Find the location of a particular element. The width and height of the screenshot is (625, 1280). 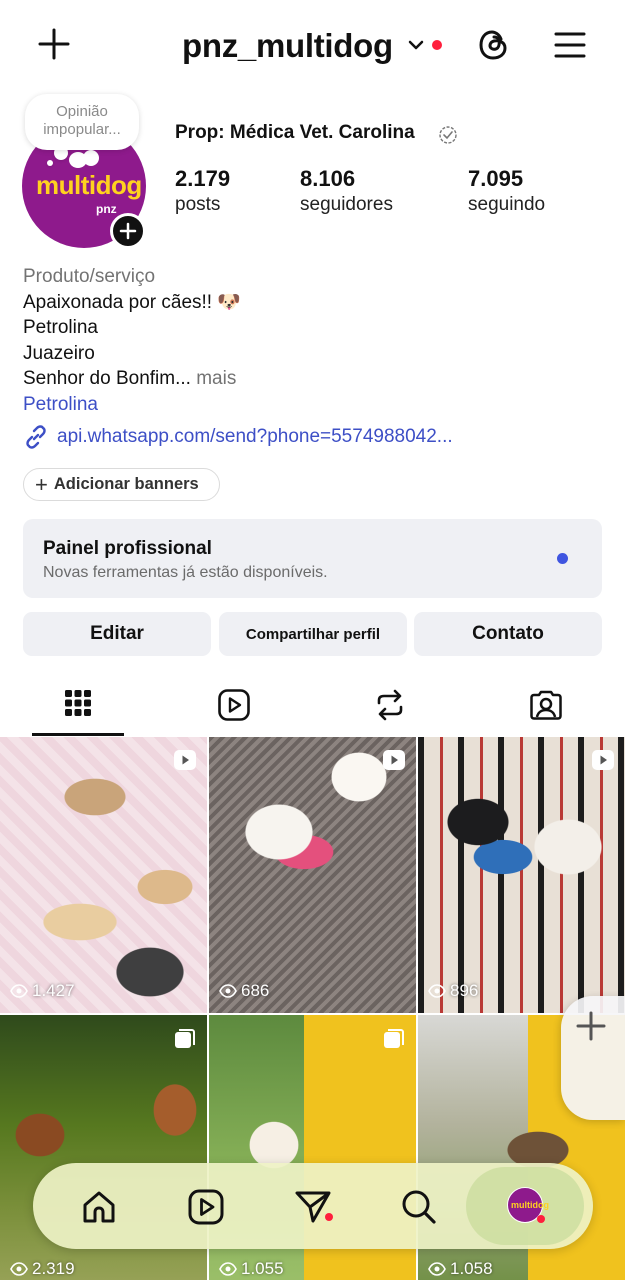

avatar-logo-sub: pnz is located at coordinates (106, 209).